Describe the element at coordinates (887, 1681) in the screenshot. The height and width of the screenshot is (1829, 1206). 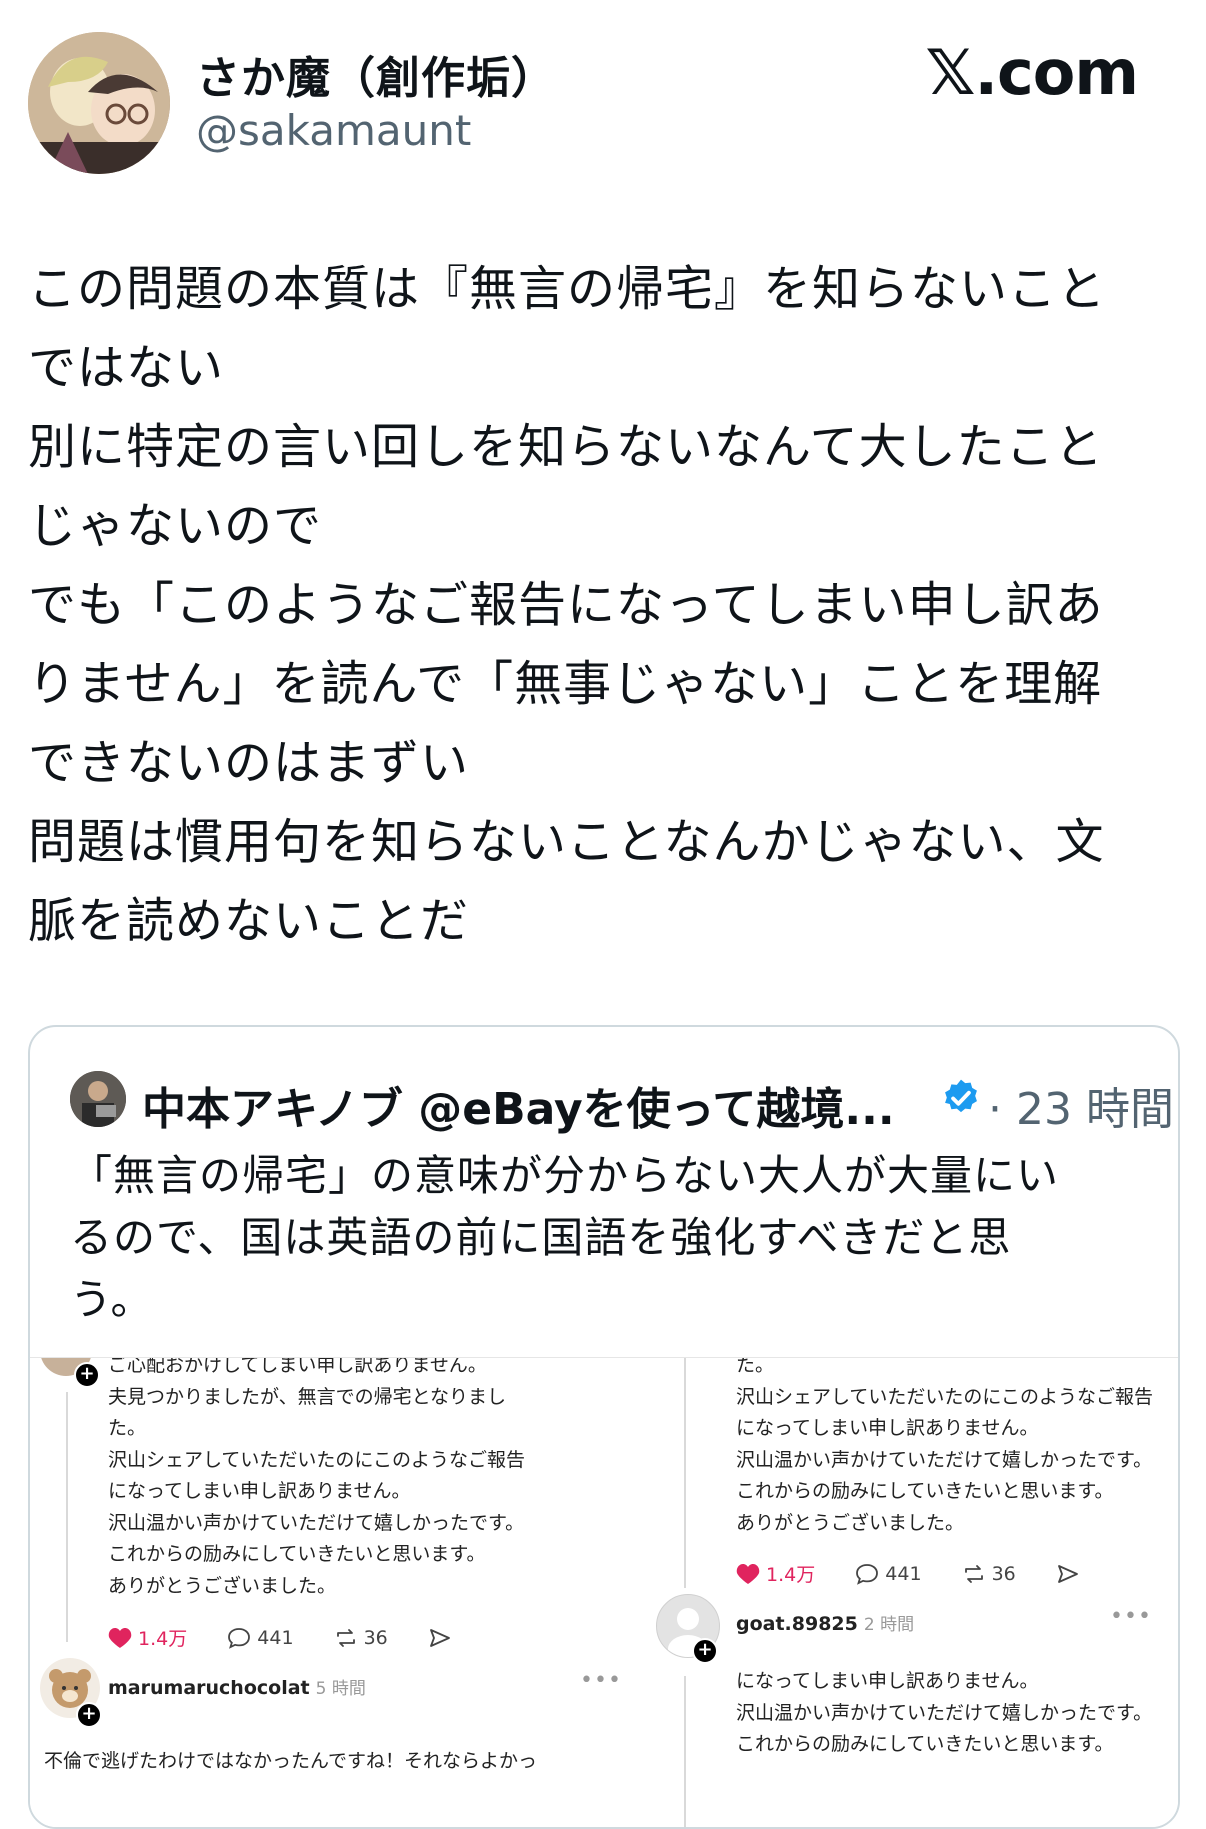
I see `reply-line: になってしまい申し訳ありません。` at that location.